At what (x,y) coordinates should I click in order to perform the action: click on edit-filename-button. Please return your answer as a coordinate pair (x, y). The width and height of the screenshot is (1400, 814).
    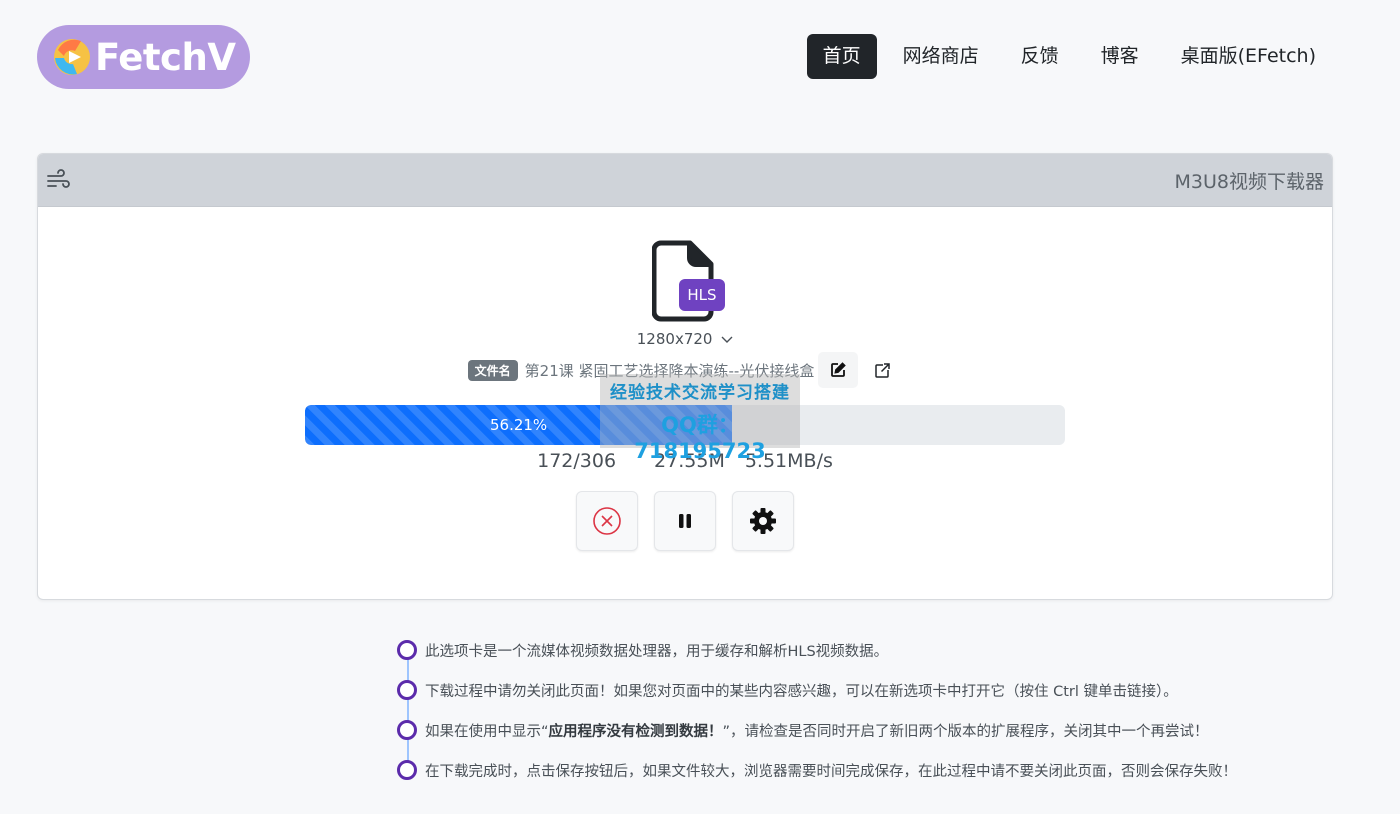
    Looking at the image, I should click on (838, 370).